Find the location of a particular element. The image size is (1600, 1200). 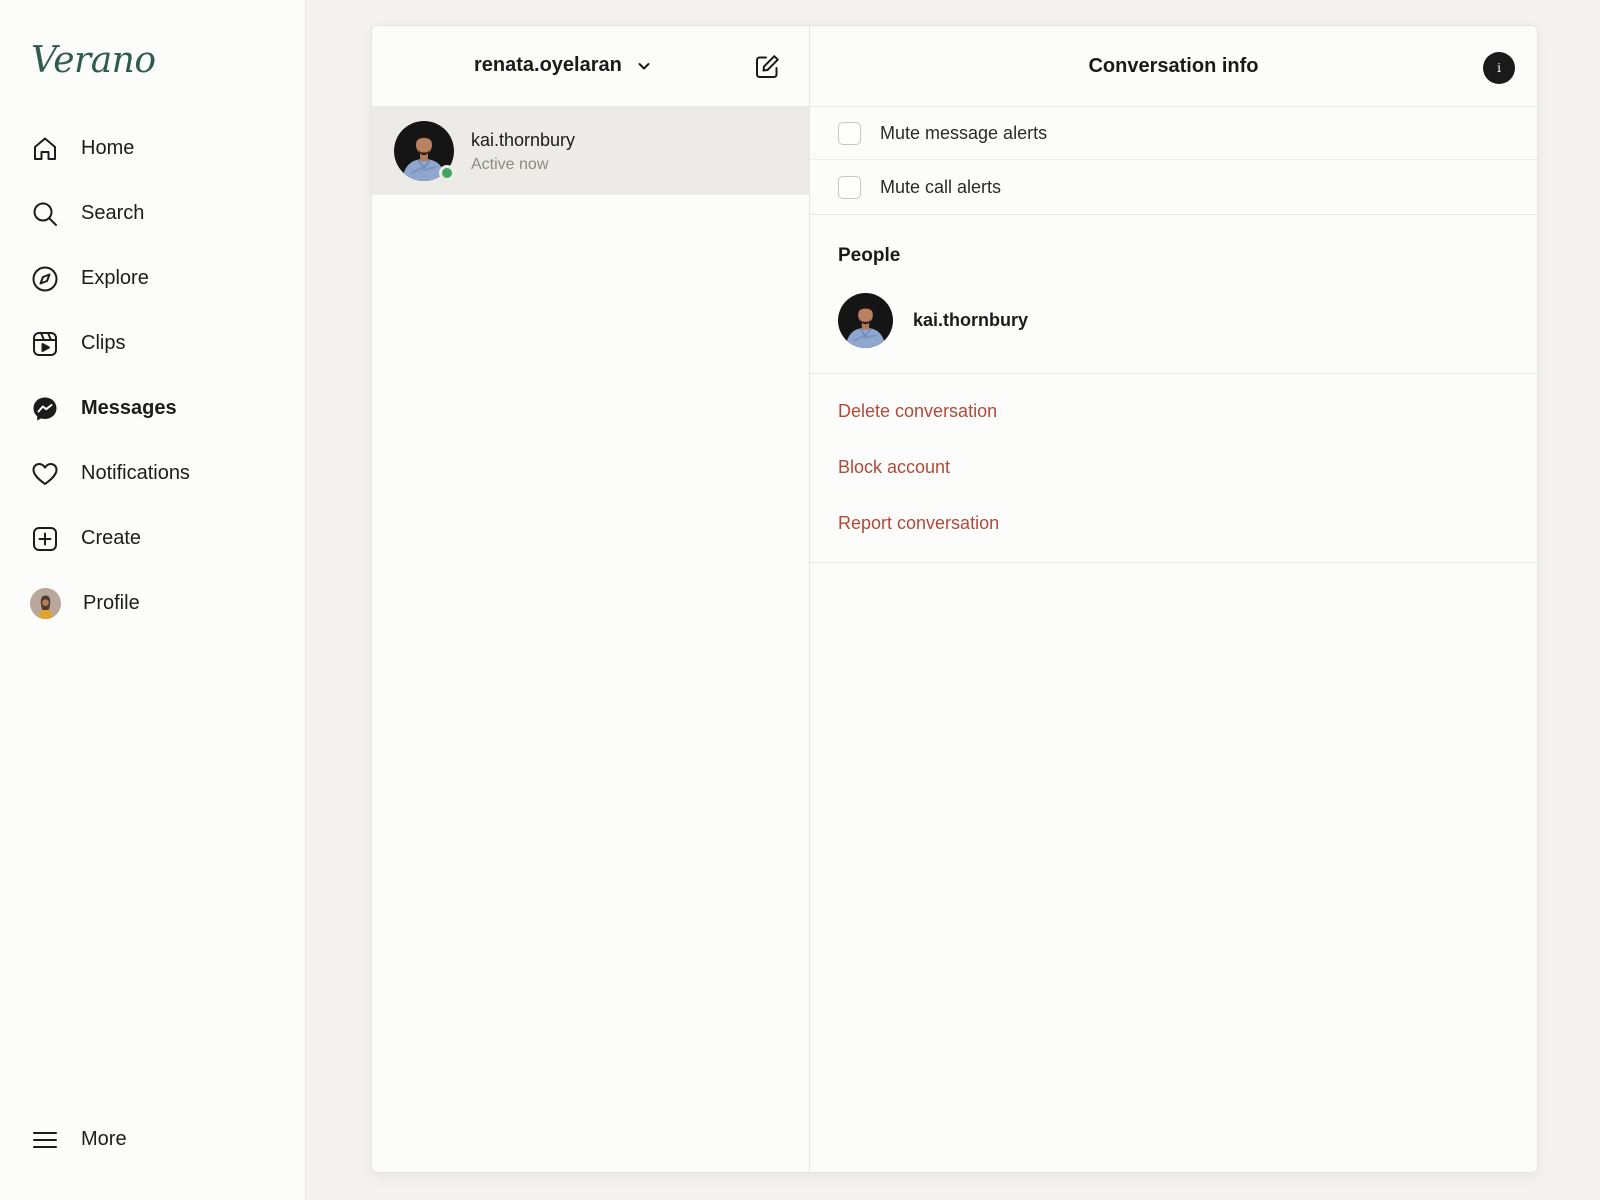

avatar-image is located at coordinates (865, 320).